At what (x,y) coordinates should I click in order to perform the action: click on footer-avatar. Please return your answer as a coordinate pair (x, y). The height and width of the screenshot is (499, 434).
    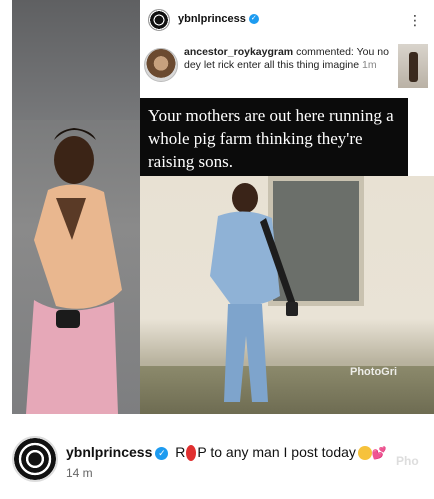
    Looking at the image, I should click on (35, 459).